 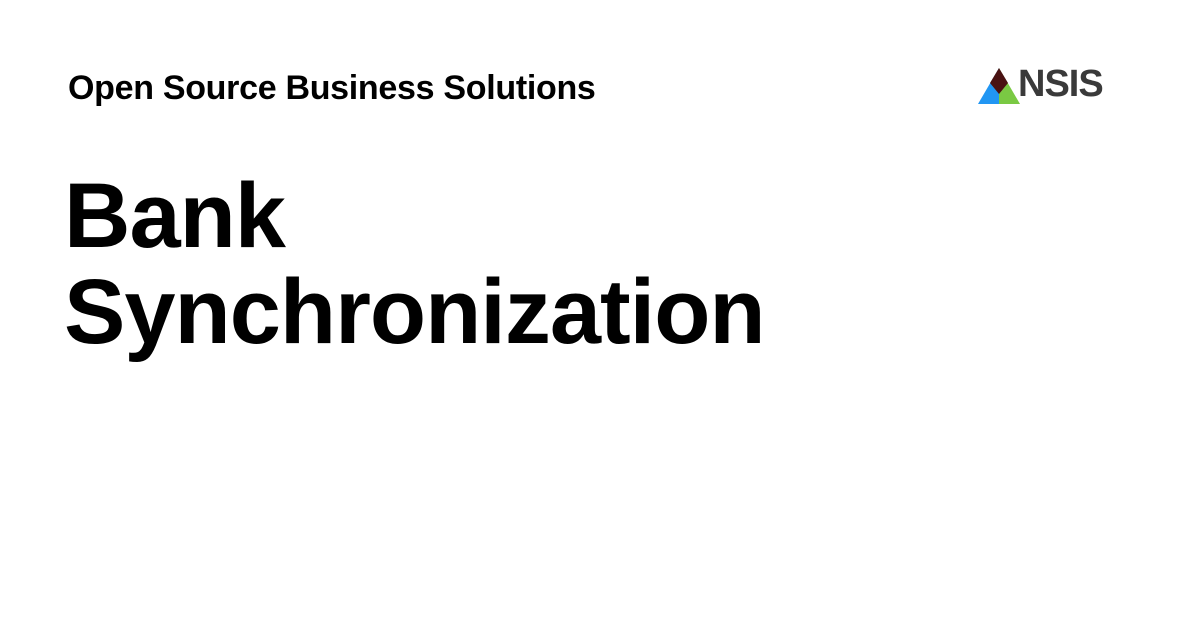 What do you see at coordinates (332, 88) in the screenshot?
I see `tagline: Open Source Business Solutions` at bounding box center [332, 88].